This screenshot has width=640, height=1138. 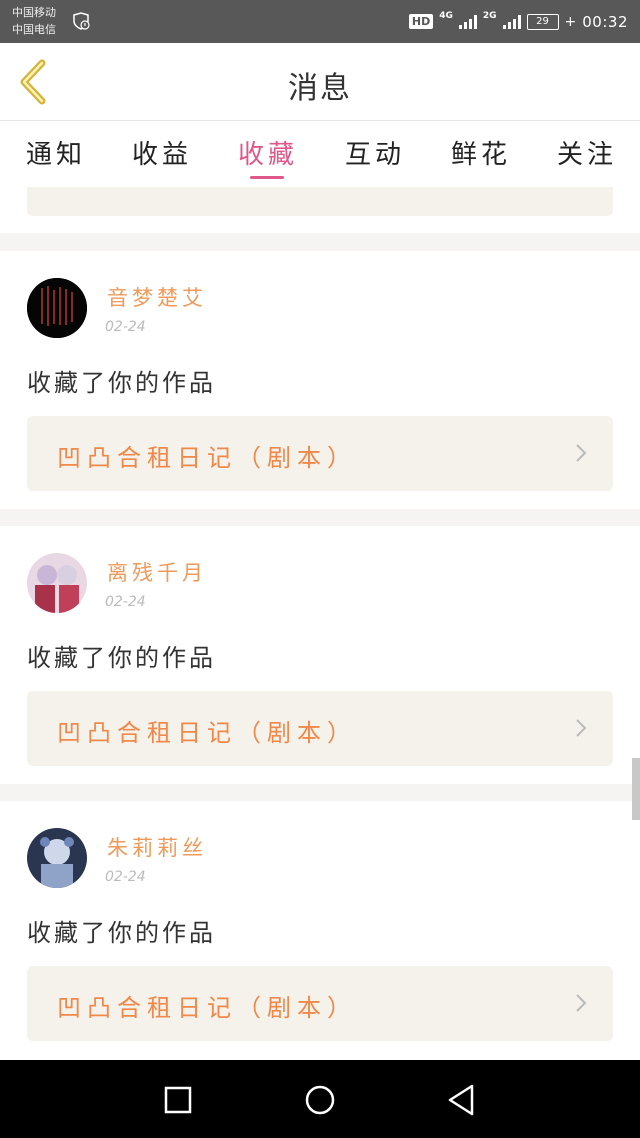 What do you see at coordinates (157, 572) in the screenshot?
I see `user-name: 离残千月` at bounding box center [157, 572].